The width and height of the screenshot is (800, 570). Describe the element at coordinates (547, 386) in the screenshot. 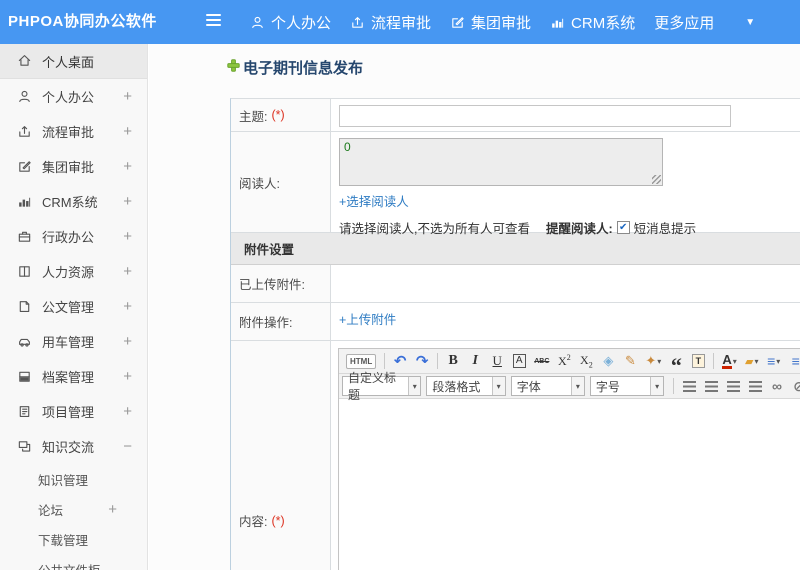

I see `font-family-select: 字体 ▾` at that location.